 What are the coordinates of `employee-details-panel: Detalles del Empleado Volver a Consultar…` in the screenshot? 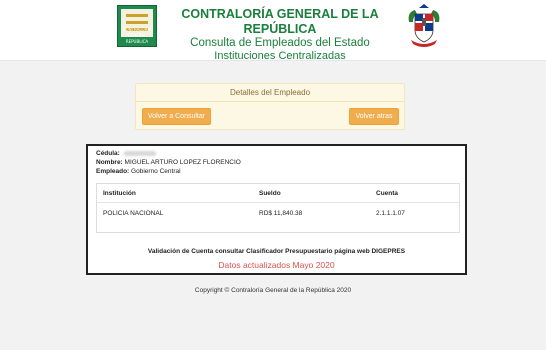 It's located at (270, 106).